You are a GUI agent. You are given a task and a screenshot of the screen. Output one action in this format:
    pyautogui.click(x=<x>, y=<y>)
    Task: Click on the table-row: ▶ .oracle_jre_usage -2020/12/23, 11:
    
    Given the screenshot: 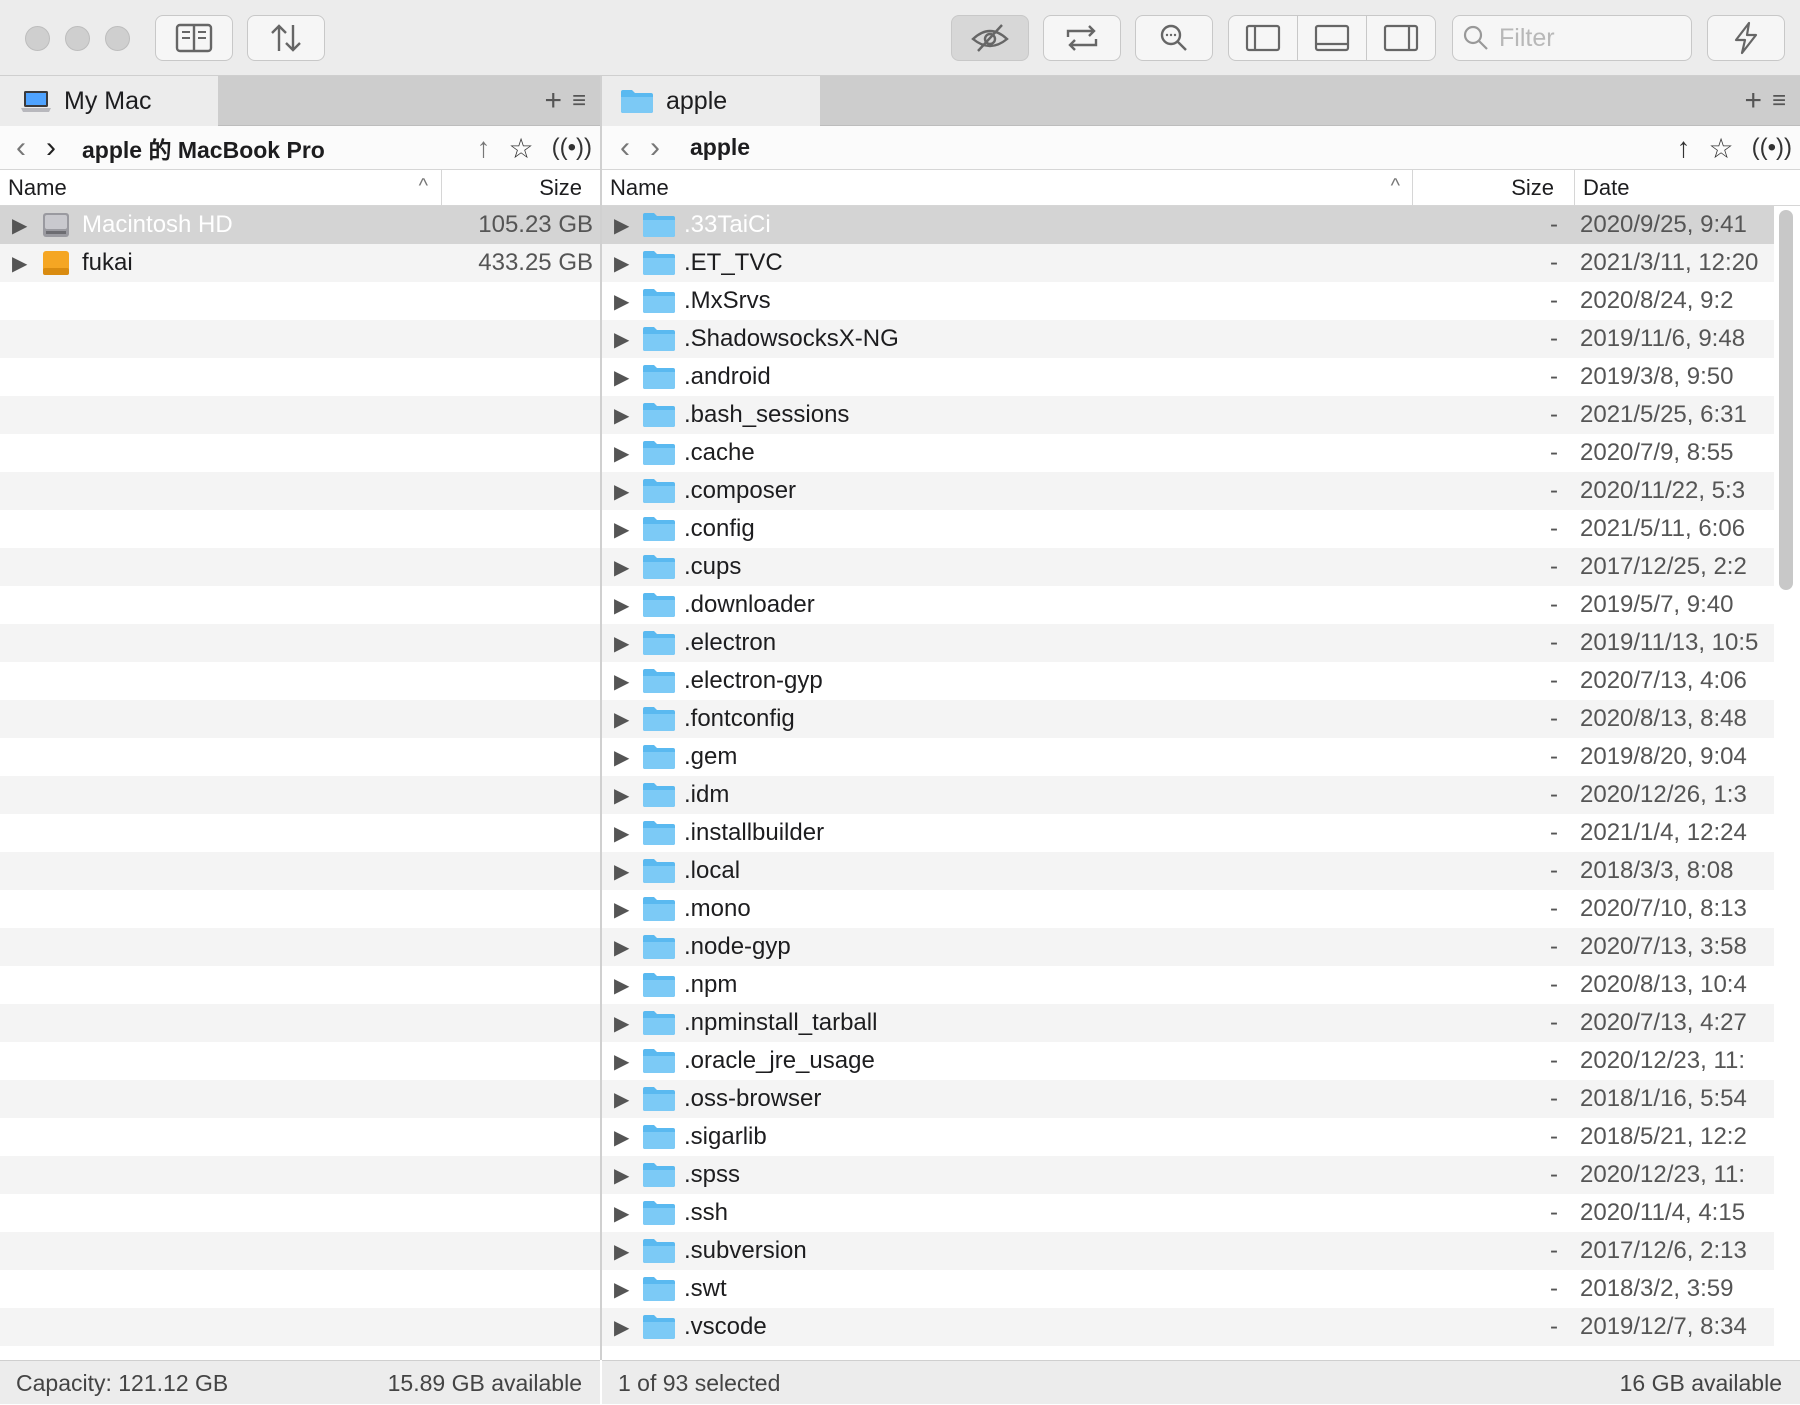 What is the action you would take?
    pyautogui.click(x=1188, y=1061)
    